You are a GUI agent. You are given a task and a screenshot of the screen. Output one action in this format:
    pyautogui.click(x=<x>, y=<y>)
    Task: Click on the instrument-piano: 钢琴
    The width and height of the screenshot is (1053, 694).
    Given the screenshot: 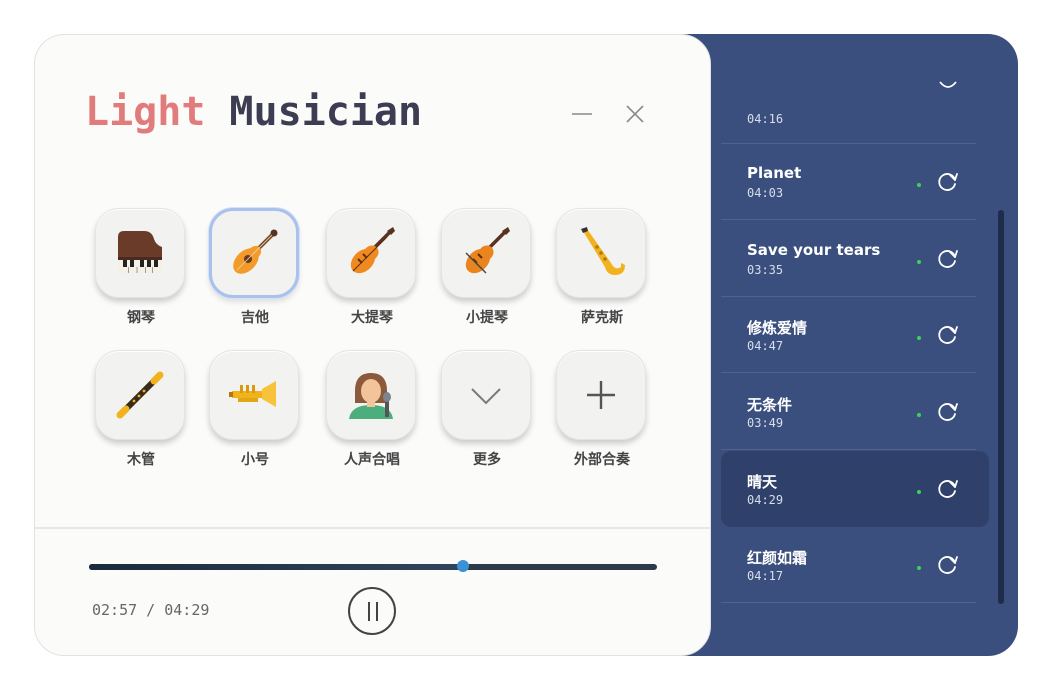 What is the action you would take?
    pyautogui.click(x=141, y=267)
    